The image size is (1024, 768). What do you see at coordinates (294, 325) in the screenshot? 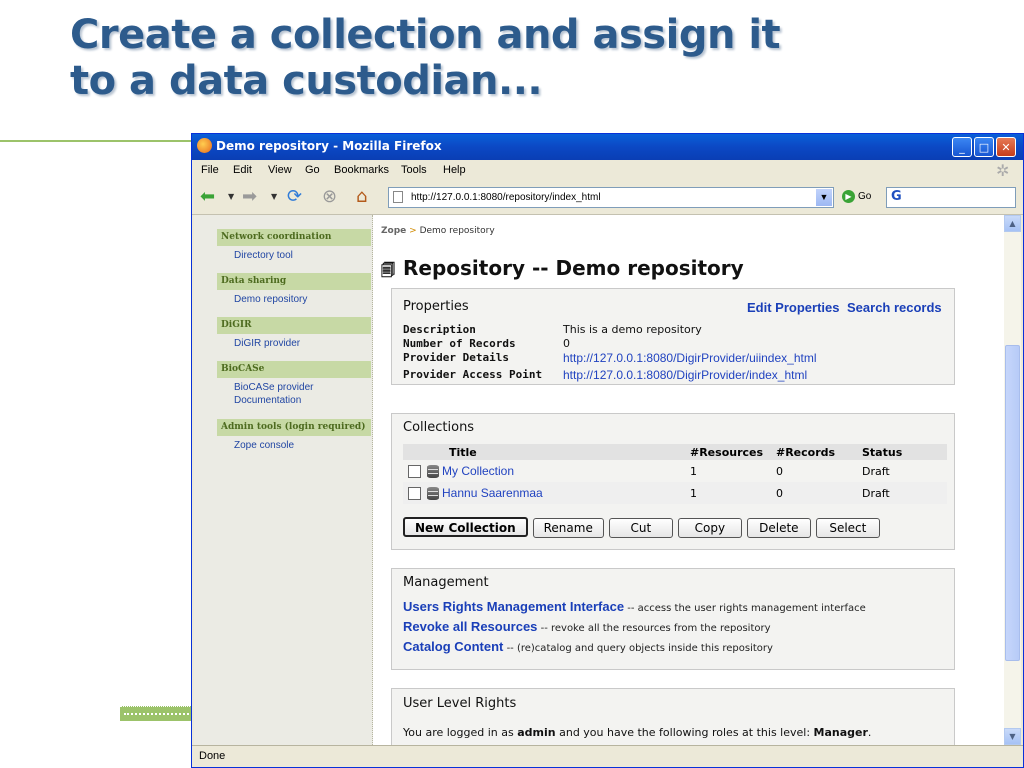
I see `nav-heading-digir: DiGIR` at bounding box center [294, 325].